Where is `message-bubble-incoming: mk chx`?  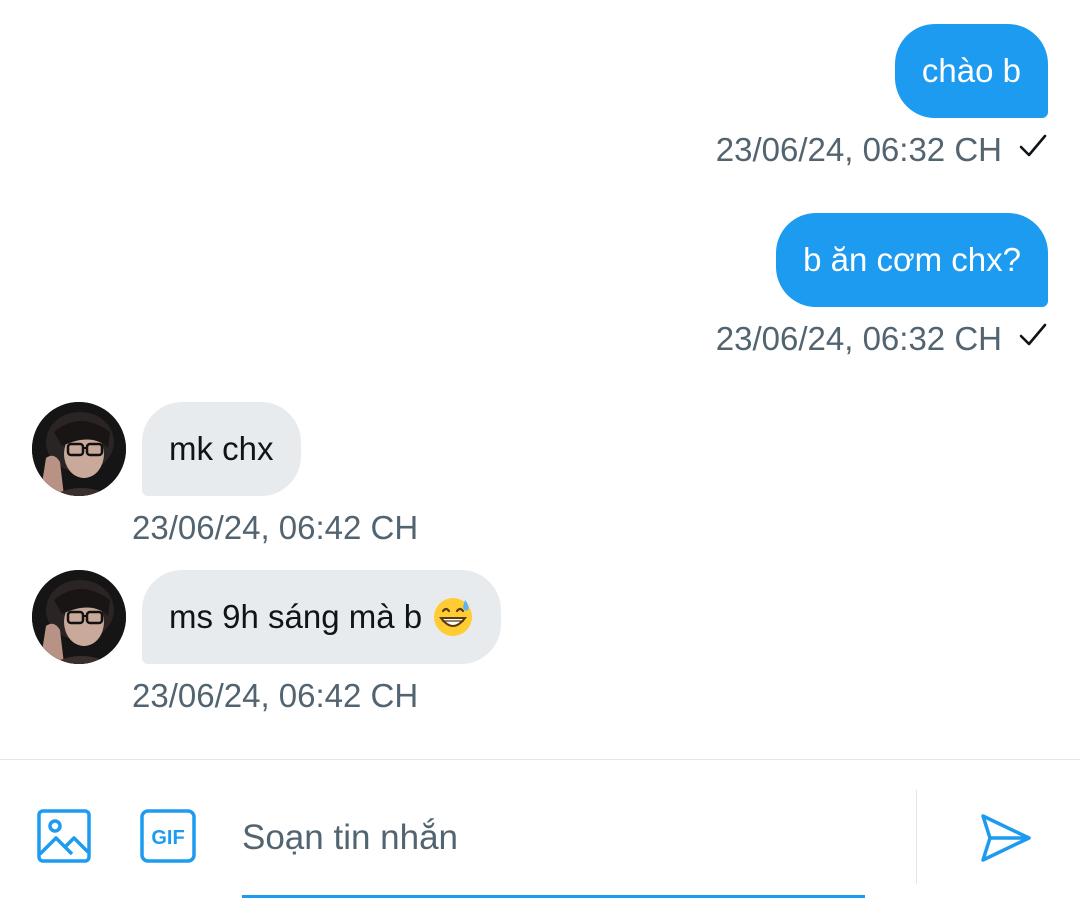 message-bubble-incoming: mk chx is located at coordinates (221, 449).